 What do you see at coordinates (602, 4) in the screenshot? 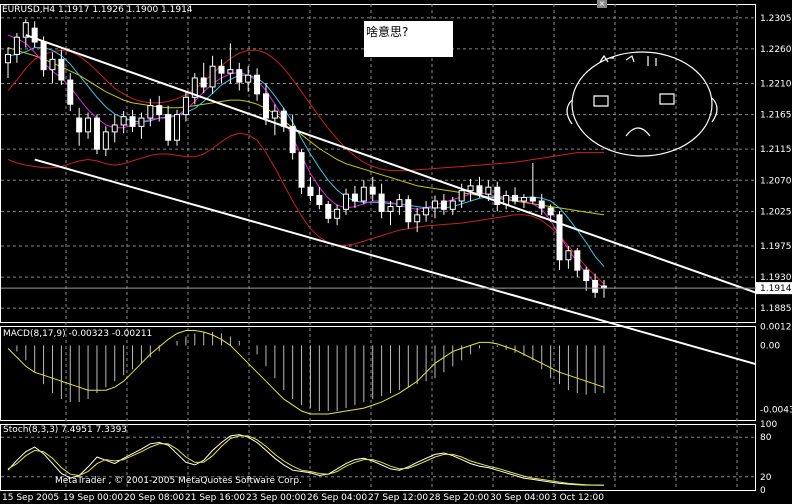
I see `close-icon: ×` at bounding box center [602, 4].